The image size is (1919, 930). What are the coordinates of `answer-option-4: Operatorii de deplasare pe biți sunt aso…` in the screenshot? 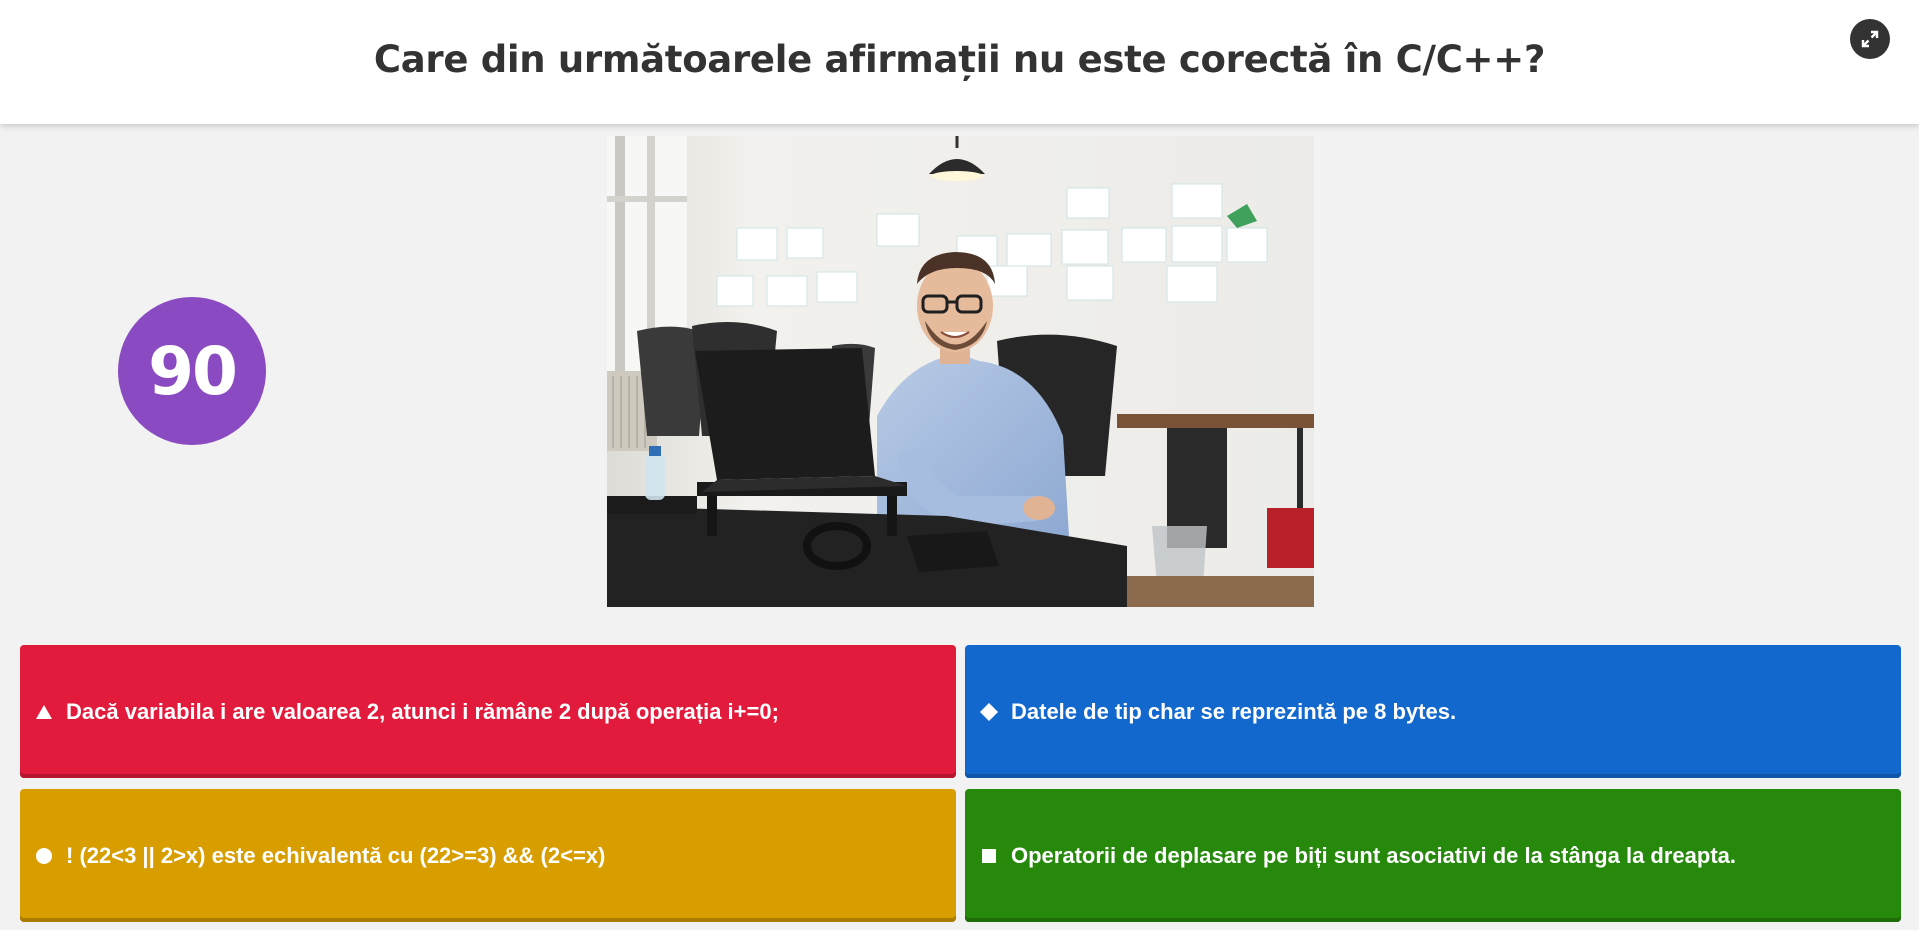 It's located at (1433, 855).